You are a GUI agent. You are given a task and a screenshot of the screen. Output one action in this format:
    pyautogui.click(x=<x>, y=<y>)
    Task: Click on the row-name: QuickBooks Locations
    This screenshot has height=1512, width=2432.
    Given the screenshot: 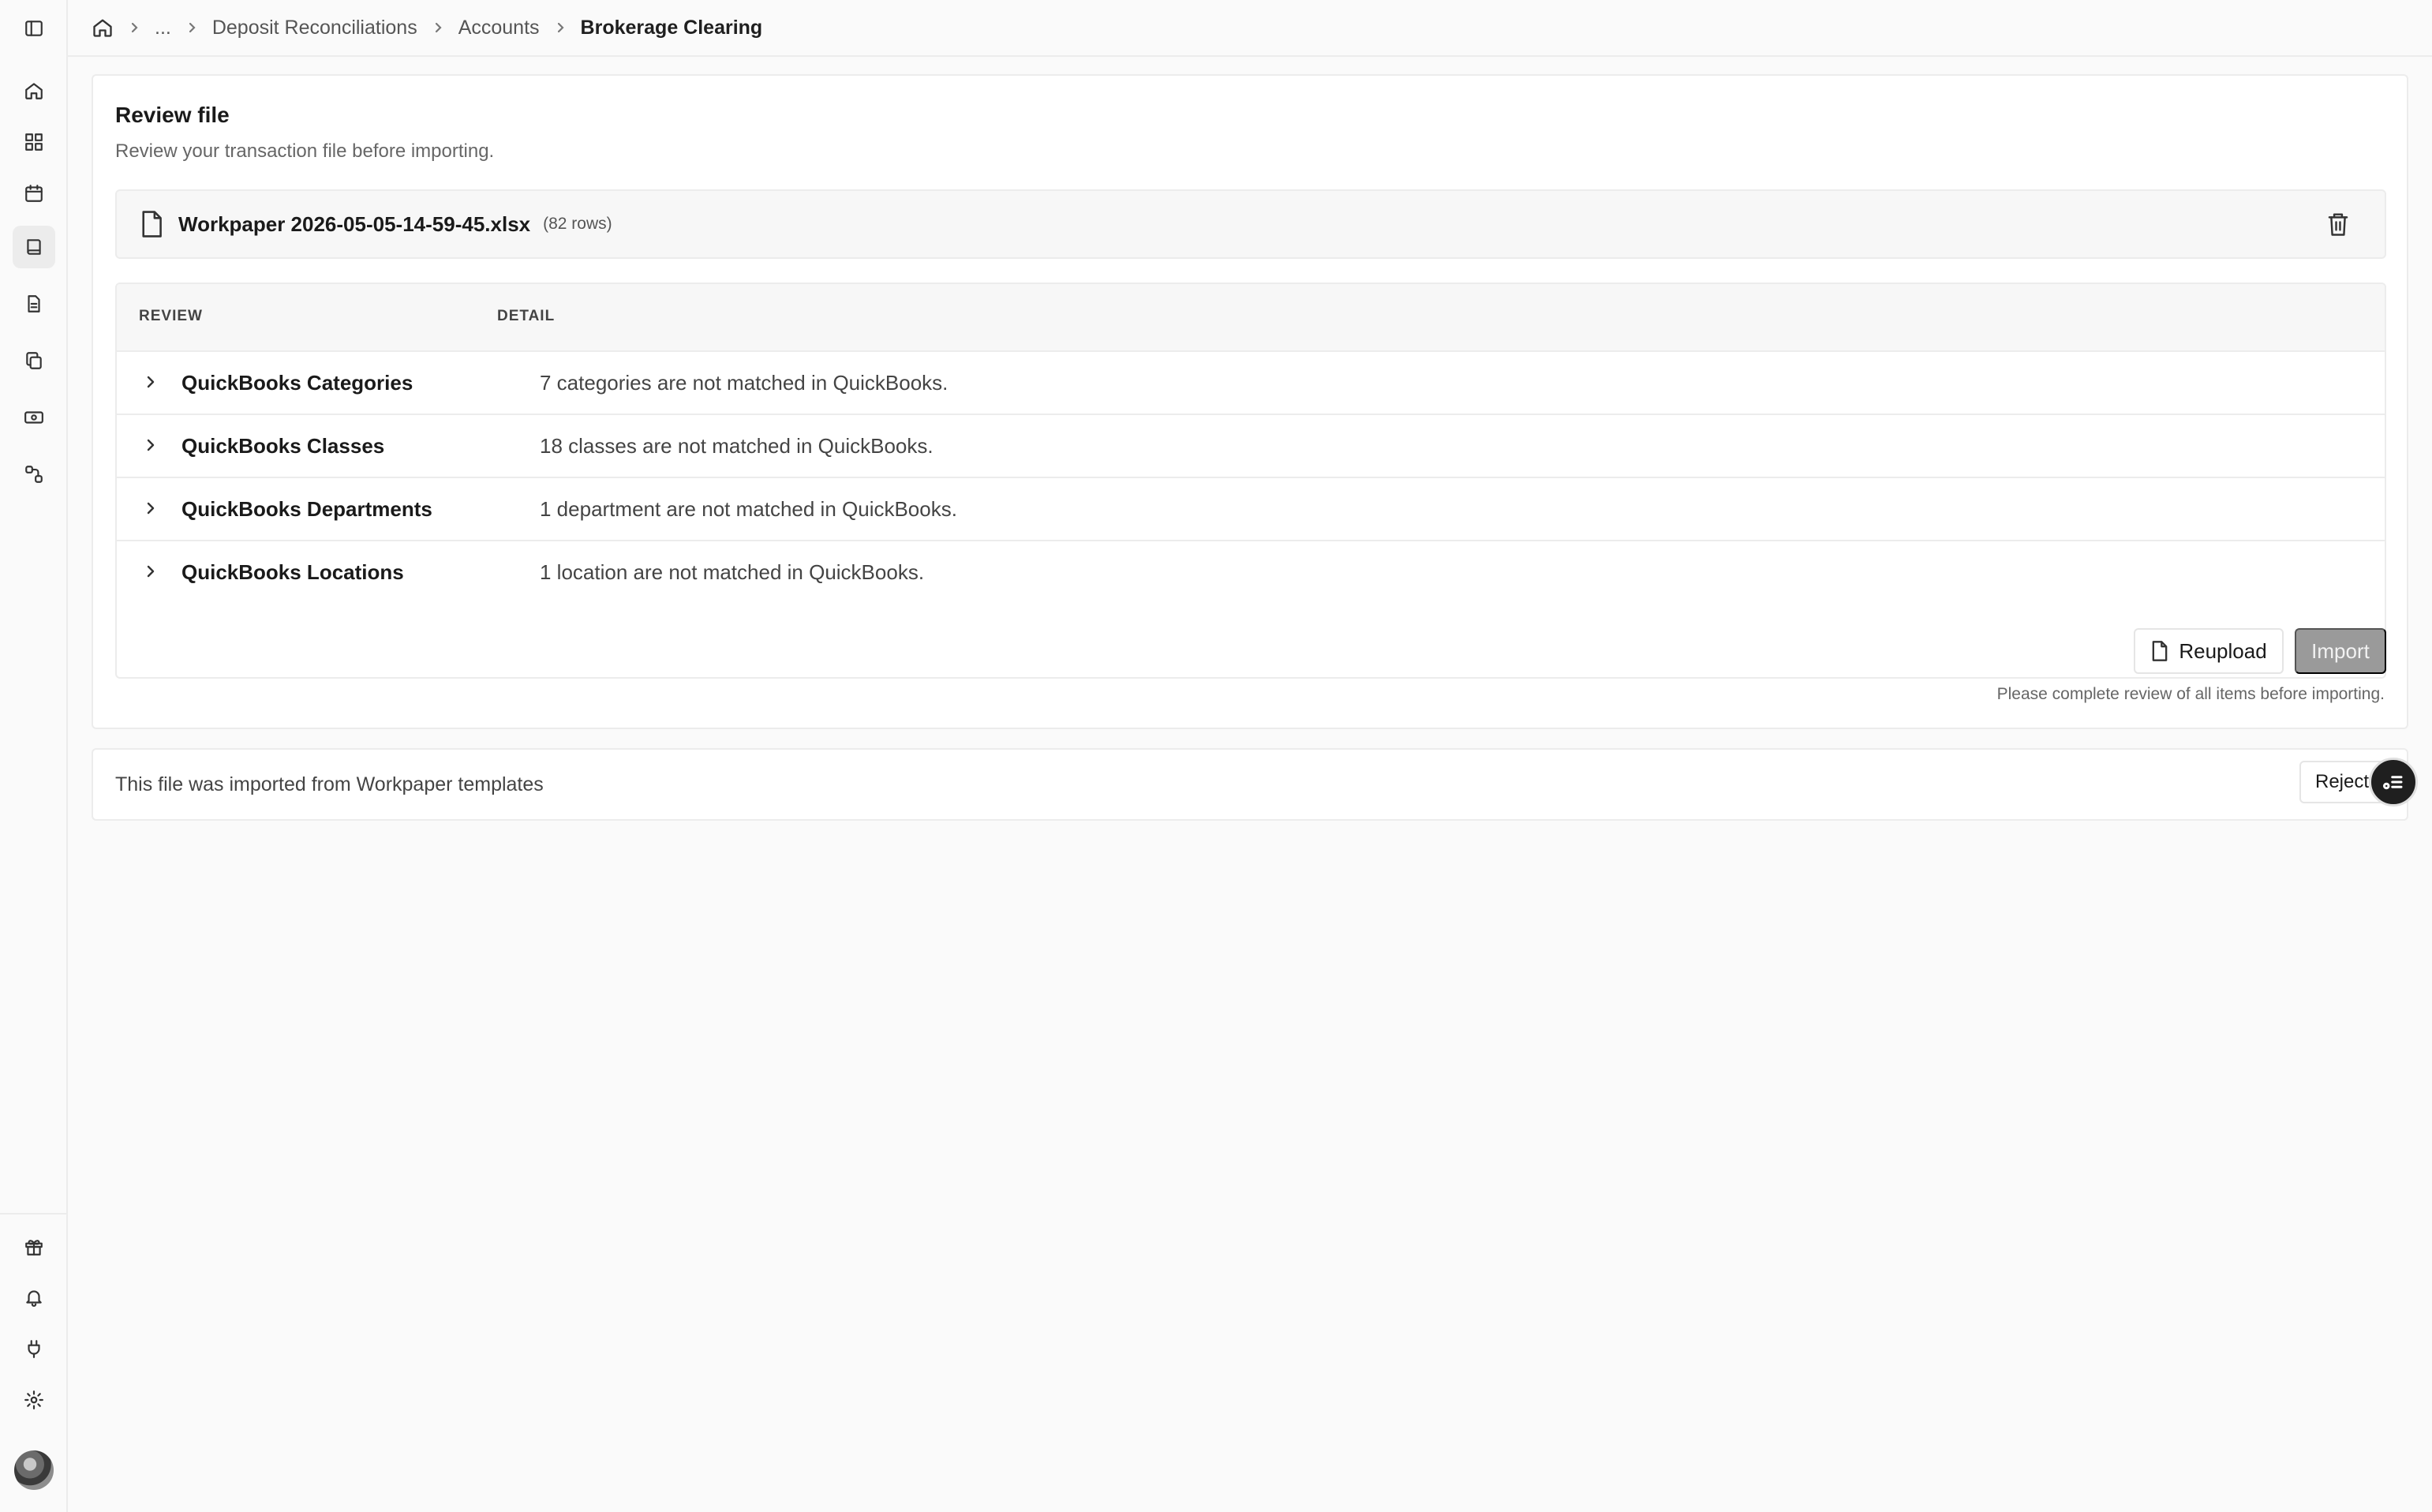 What is the action you would take?
    pyautogui.click(x=292, y=572)
    